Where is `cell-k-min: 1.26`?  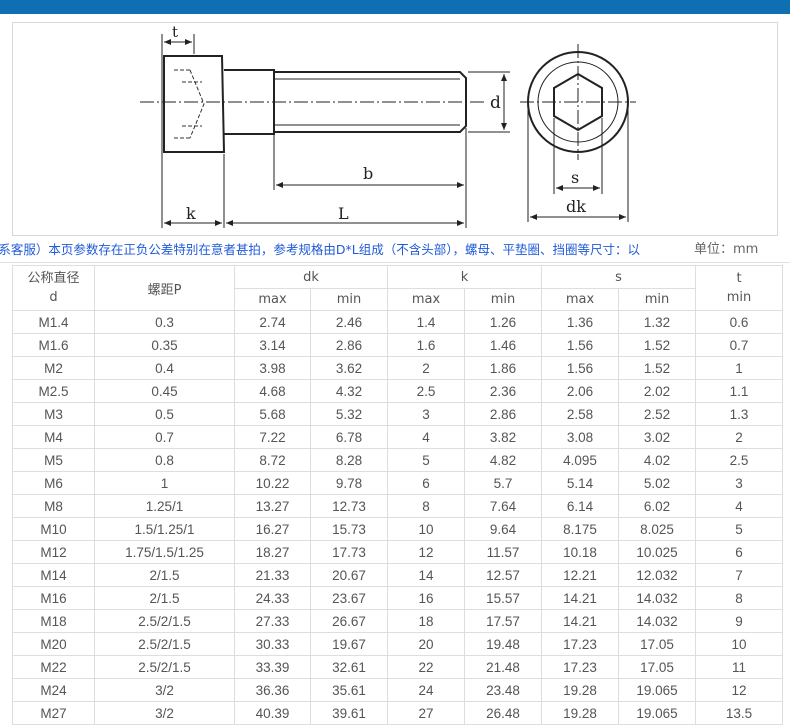
cell-k-min: 1.26 is located at coordinates (503, 322).